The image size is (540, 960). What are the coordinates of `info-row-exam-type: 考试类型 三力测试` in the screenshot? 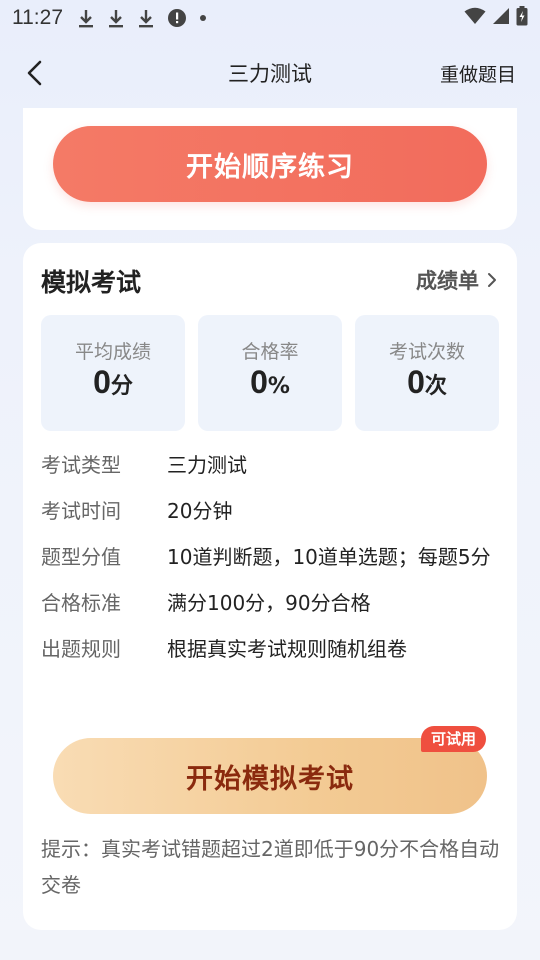 It's located at (271, 465).